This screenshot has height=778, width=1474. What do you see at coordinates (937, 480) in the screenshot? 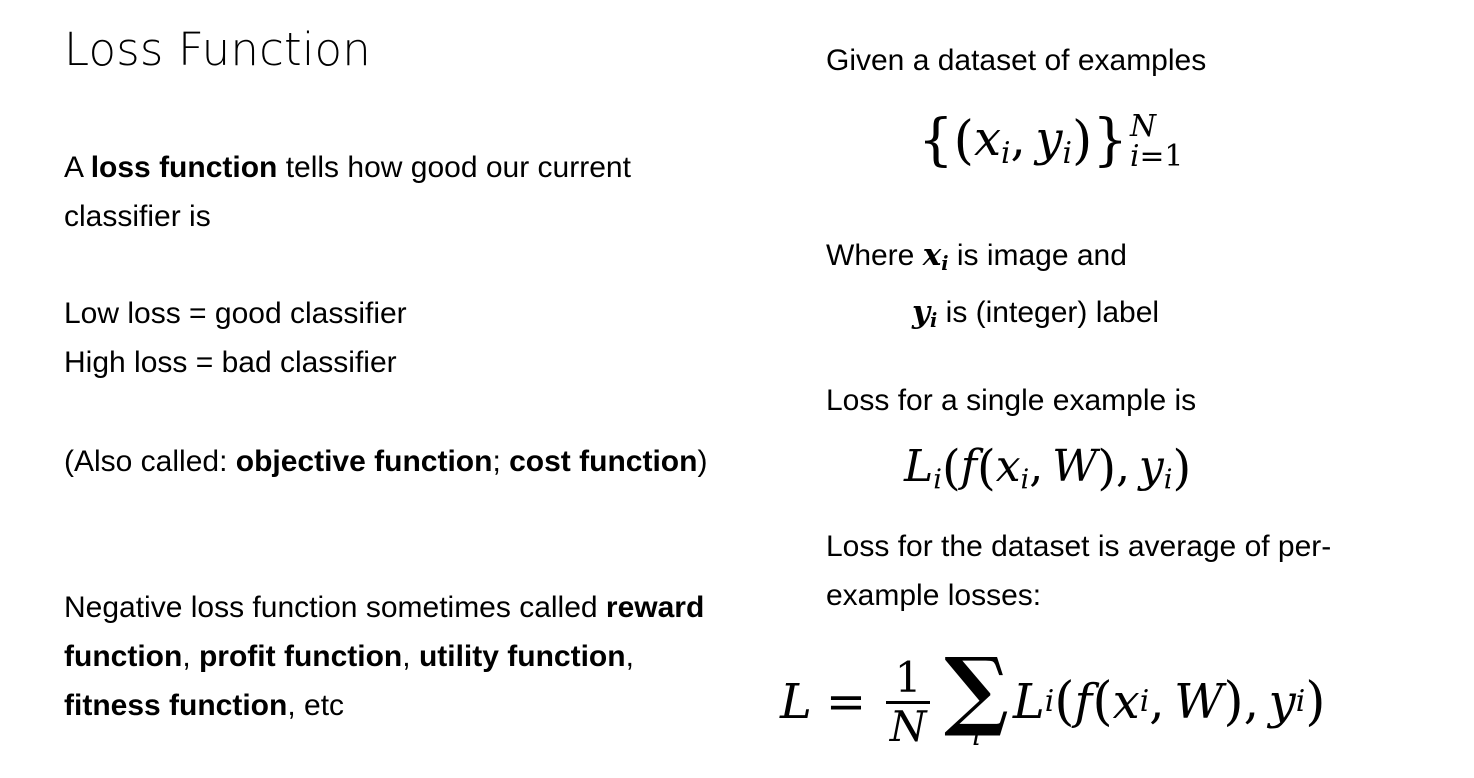
I see `single-L-subscript: i` at bounding box center [937, 480].